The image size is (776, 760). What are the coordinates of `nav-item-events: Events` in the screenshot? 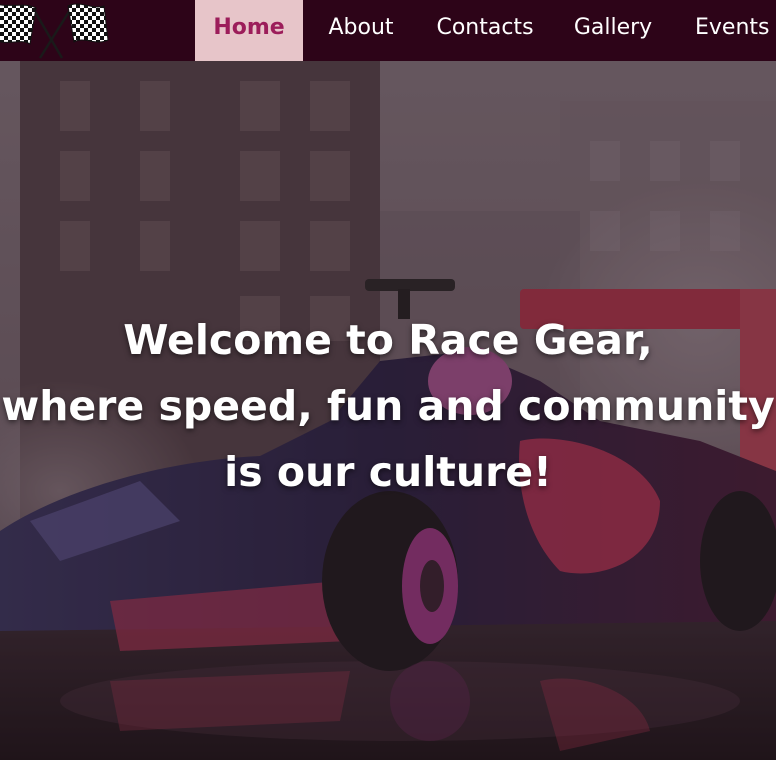 It's located at (728, 30).